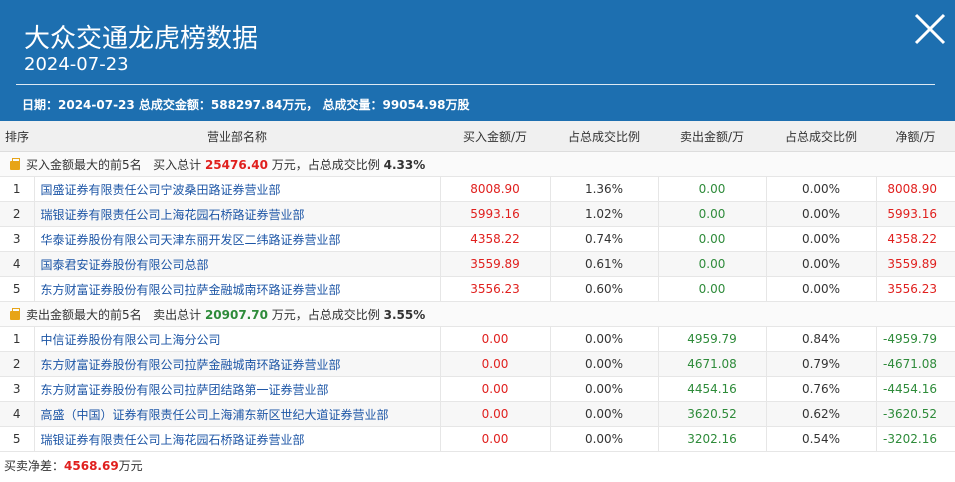 This screenshot has height=482, width=955. What do you see at coordinates (76, 64) in the screenshot?
I see `page-date: 2024-07-23` at bounding box center [76, 64].